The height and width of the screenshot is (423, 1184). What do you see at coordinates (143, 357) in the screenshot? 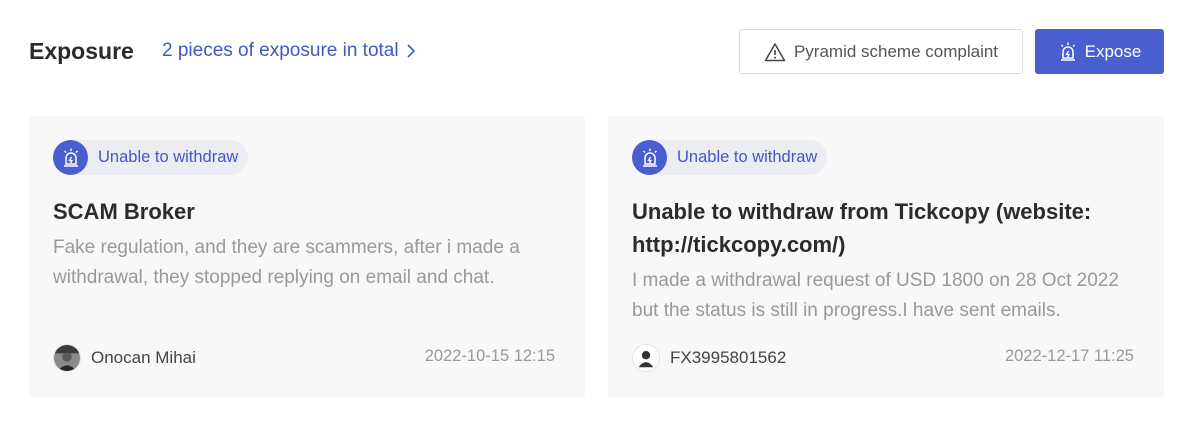
I see `author-name: Onocan Mihai` at bounding box center [143, 357].